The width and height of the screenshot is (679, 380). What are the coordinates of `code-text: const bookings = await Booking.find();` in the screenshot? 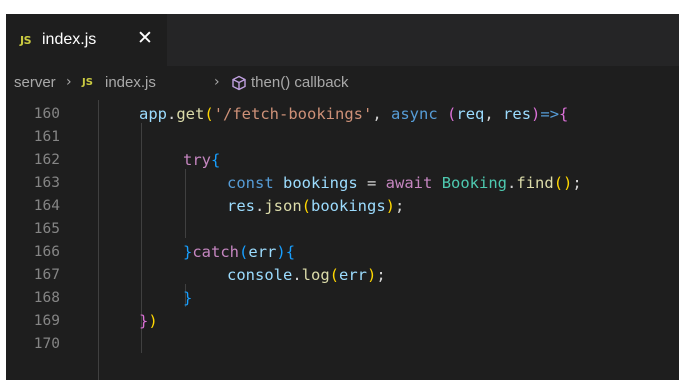 It's located at (404, 183).